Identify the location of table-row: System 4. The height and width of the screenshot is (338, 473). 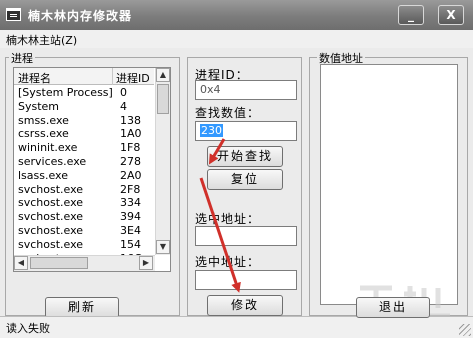
(84, 107).